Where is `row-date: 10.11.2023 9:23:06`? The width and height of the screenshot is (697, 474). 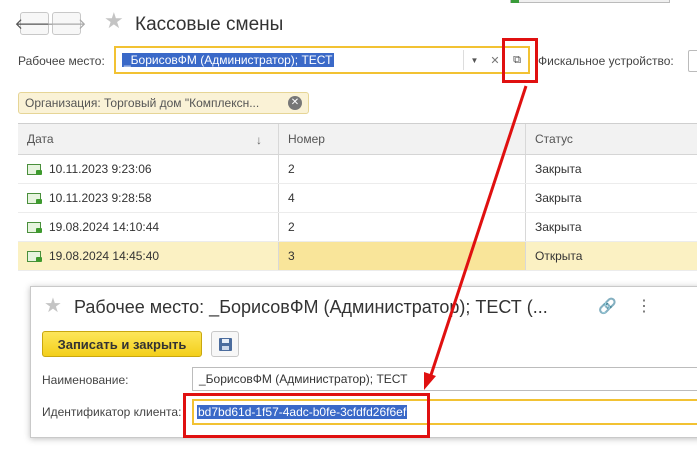
row-date: 10.11.2023 9:23:06 is located at coordinates (100, 169).